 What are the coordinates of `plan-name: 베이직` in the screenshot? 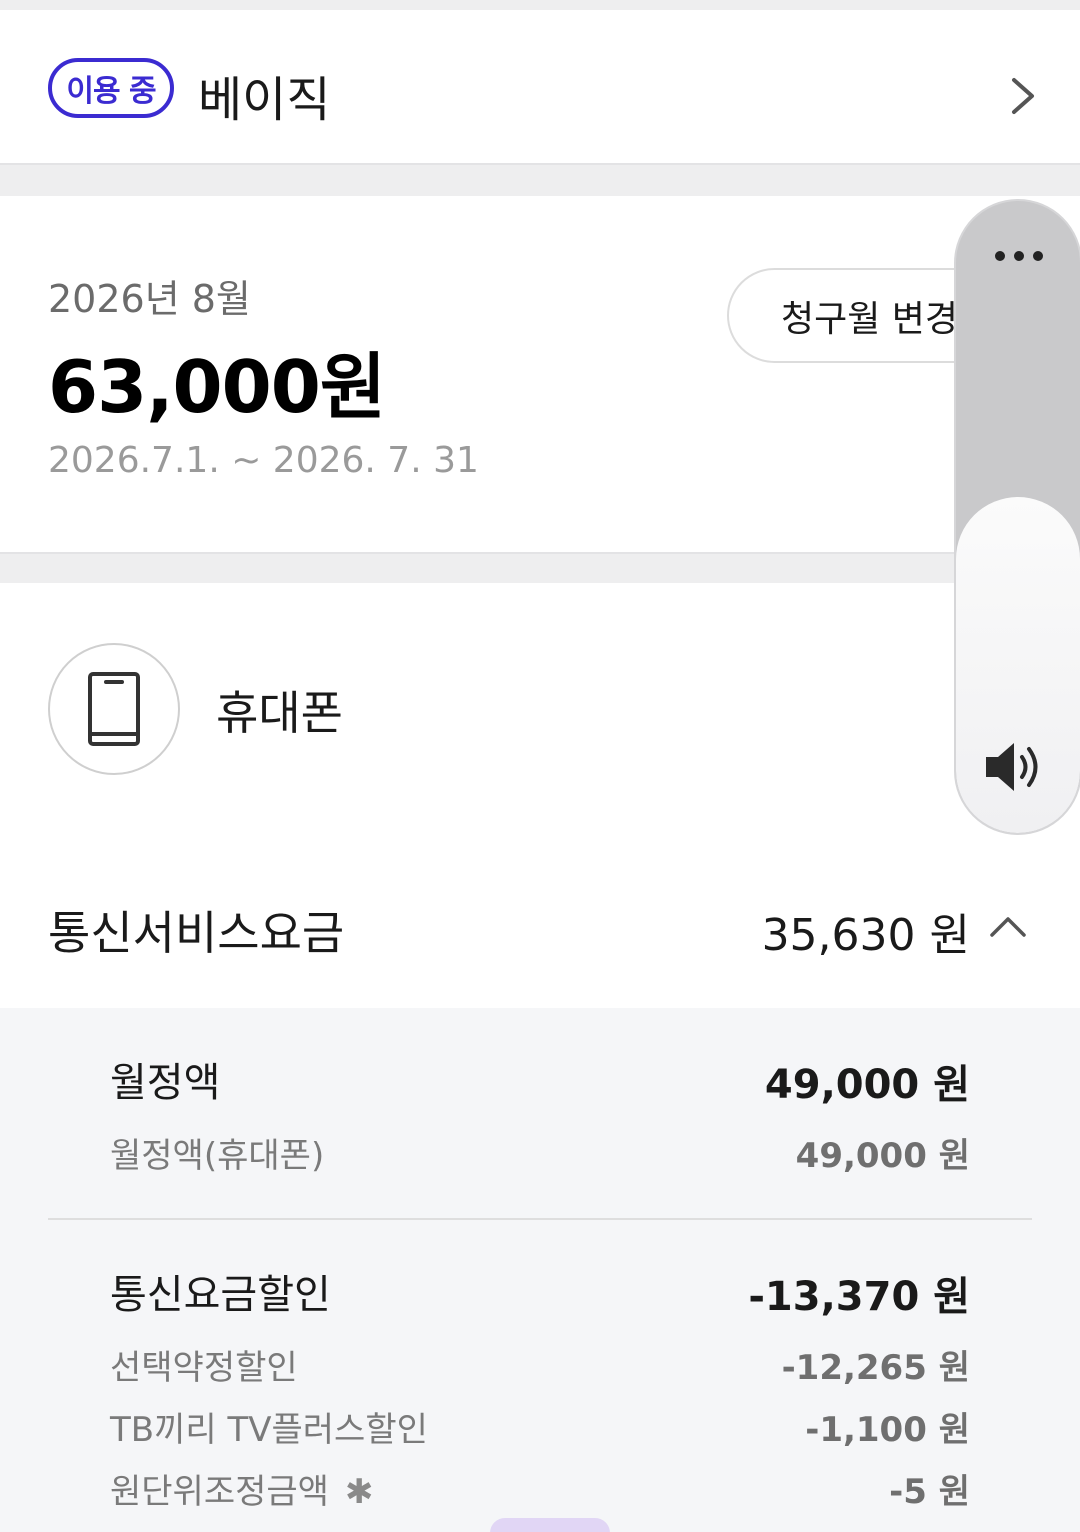 It's located at (264, 100).